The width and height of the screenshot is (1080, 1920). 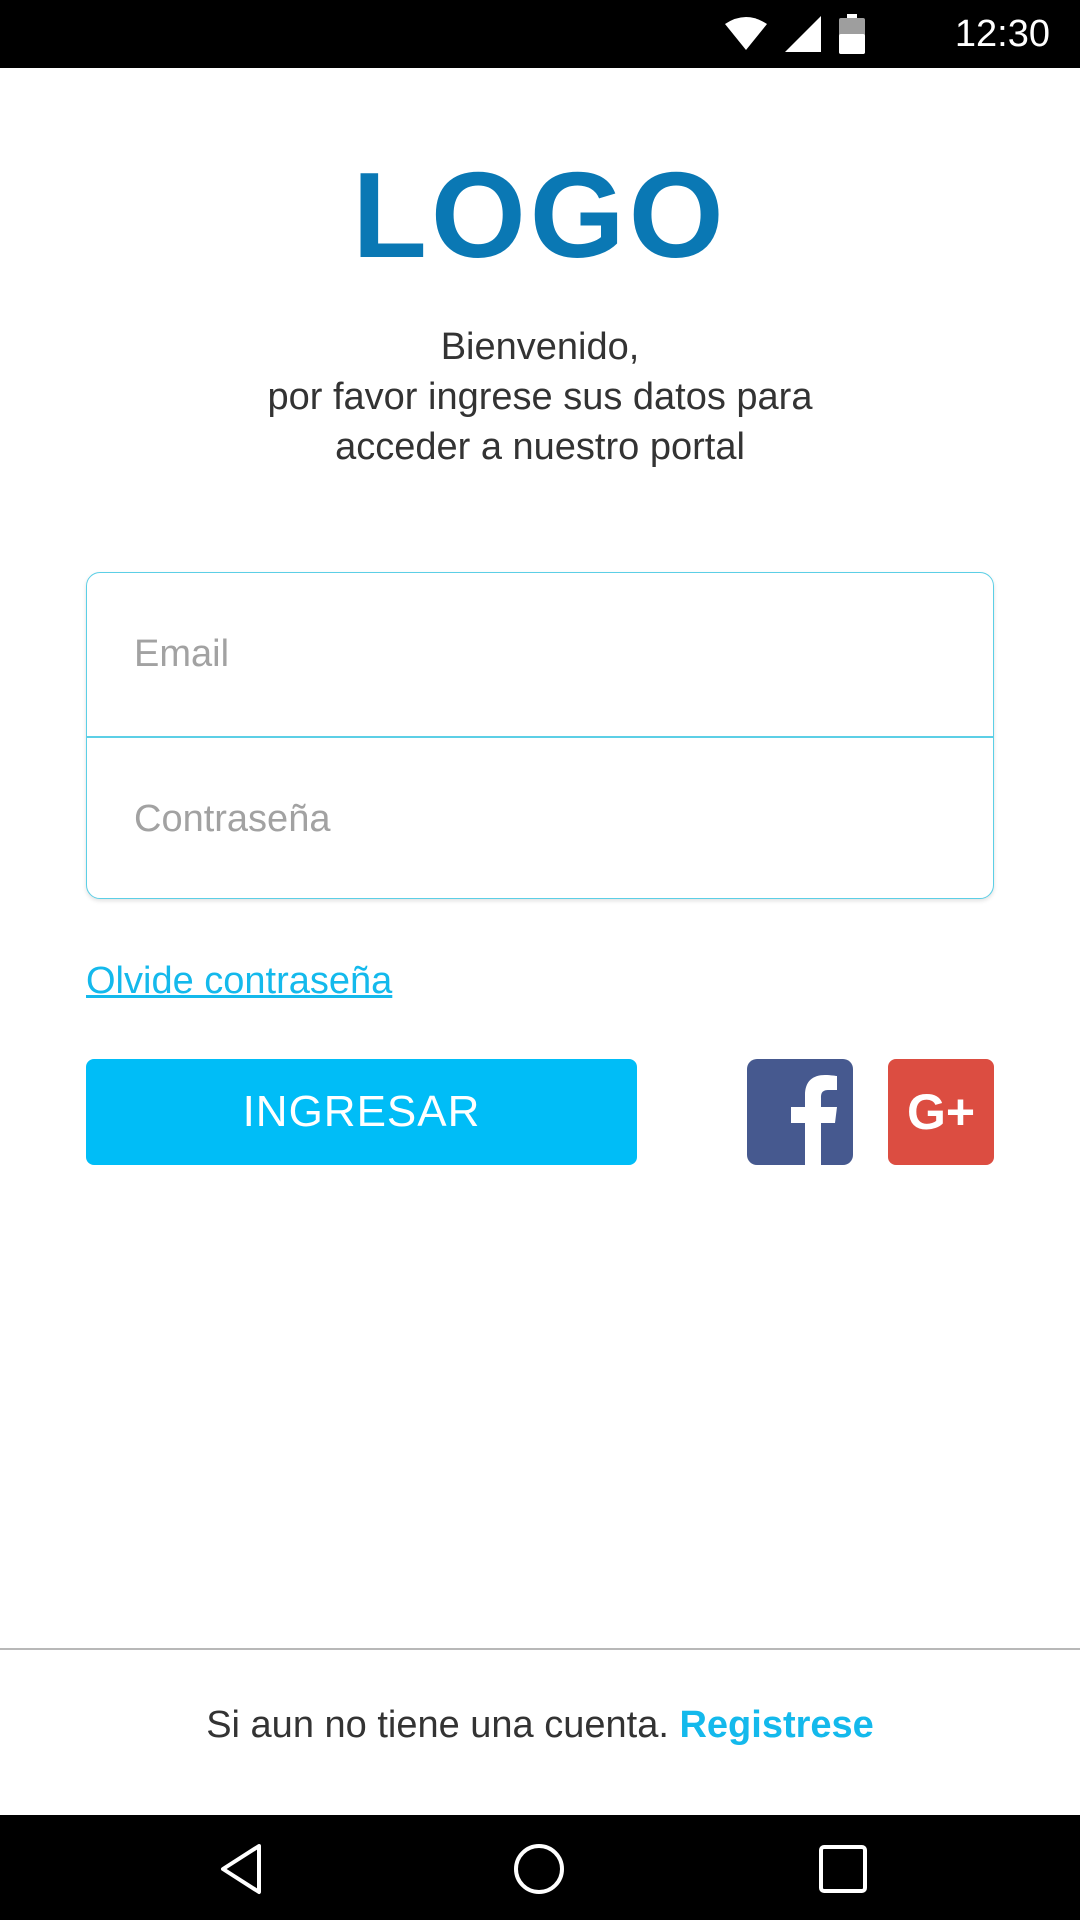 I want to click on welcome-line-1: Bienvenido,, so click(x=540, y=347).